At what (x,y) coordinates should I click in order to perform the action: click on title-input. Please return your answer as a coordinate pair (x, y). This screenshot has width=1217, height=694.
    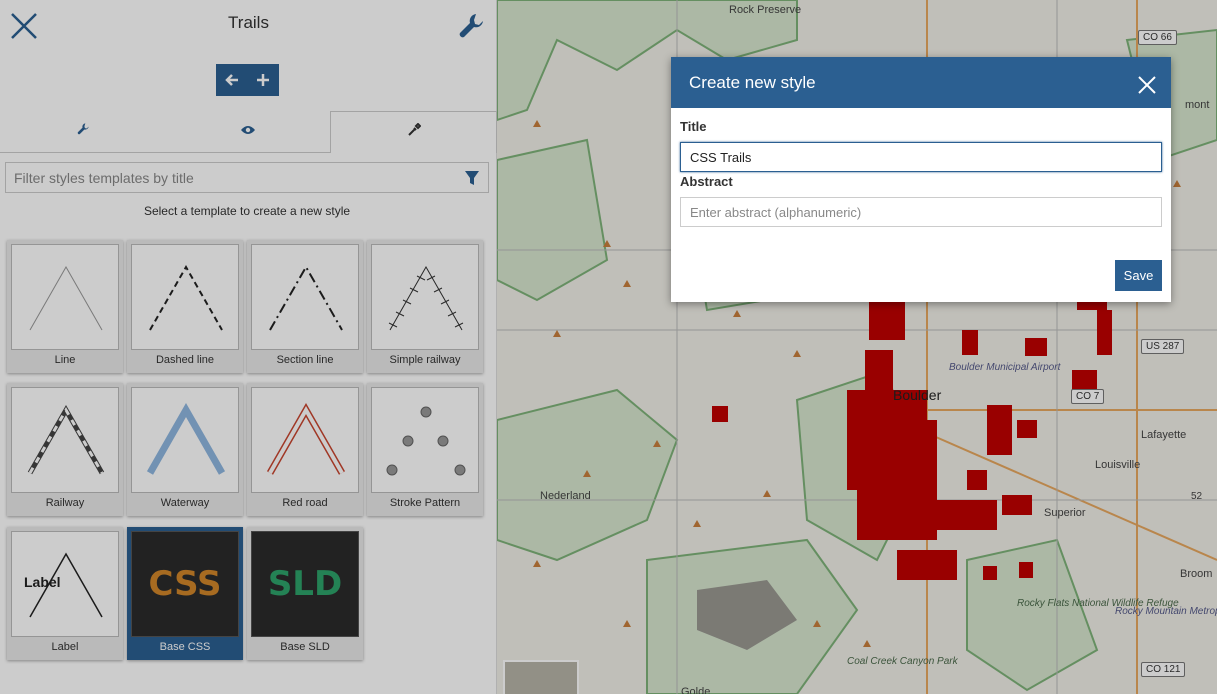
    Looking at the image, I should click on (921, 157).